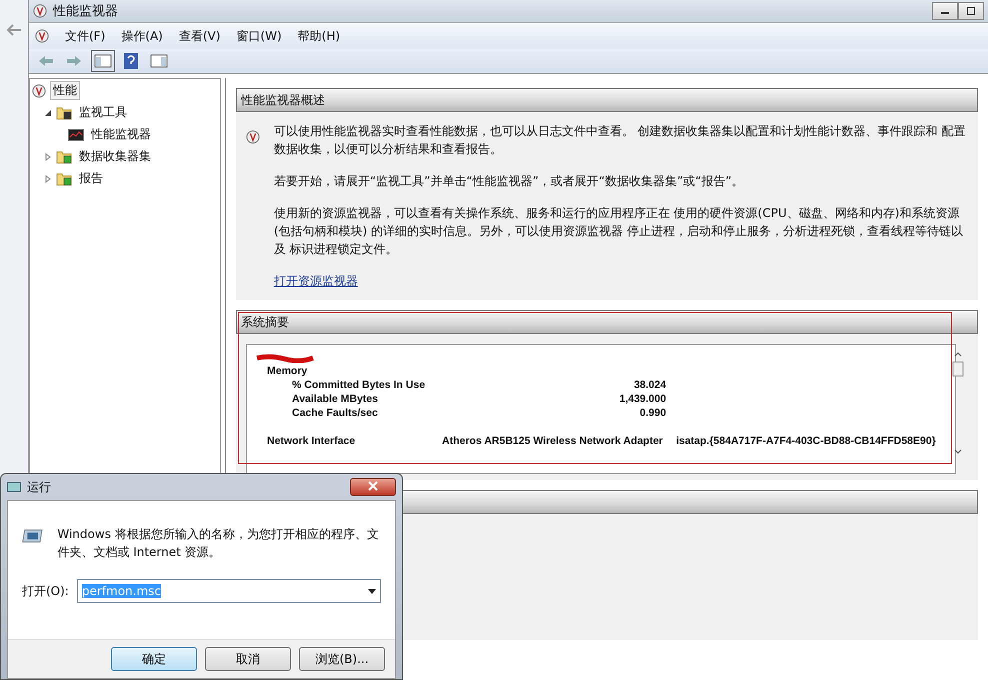  What do you see at coordinates (649, 385) in the screenshot?
I see `counter-value: 38.024` at bounding box center [649, 385].